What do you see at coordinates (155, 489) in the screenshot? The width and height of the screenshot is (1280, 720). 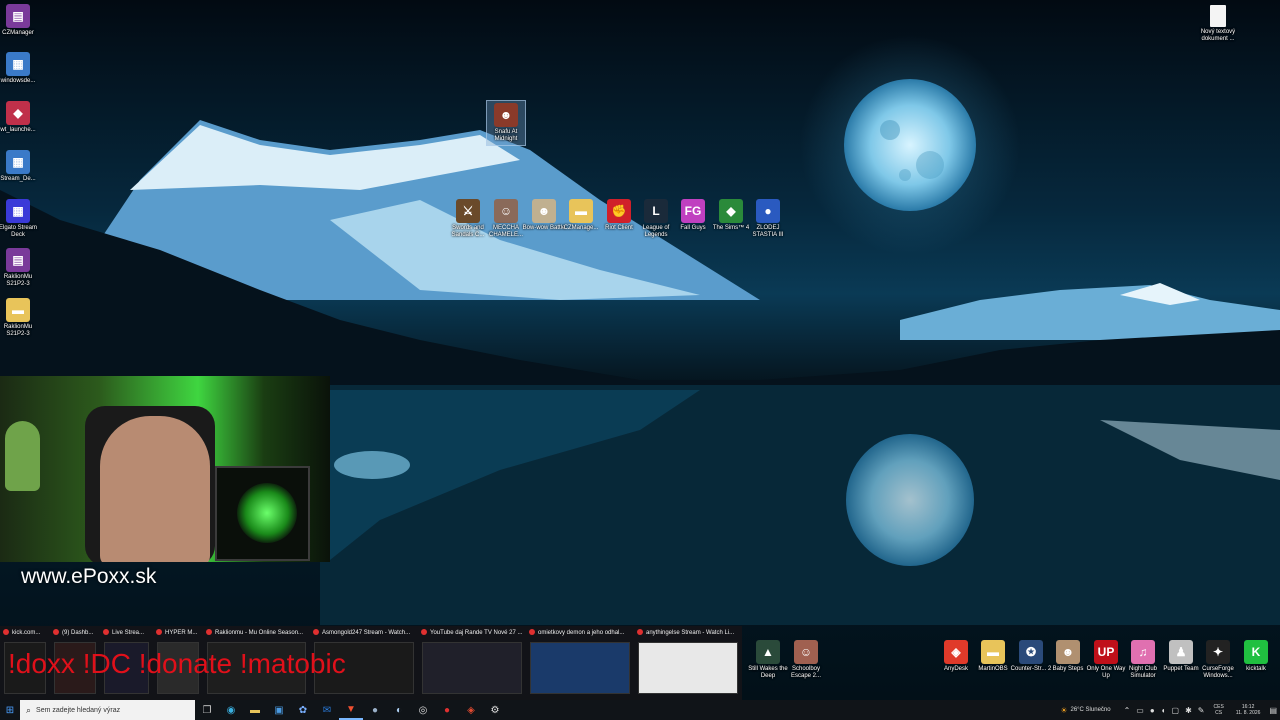 I see `streamer` at bounding box center [155, 489].